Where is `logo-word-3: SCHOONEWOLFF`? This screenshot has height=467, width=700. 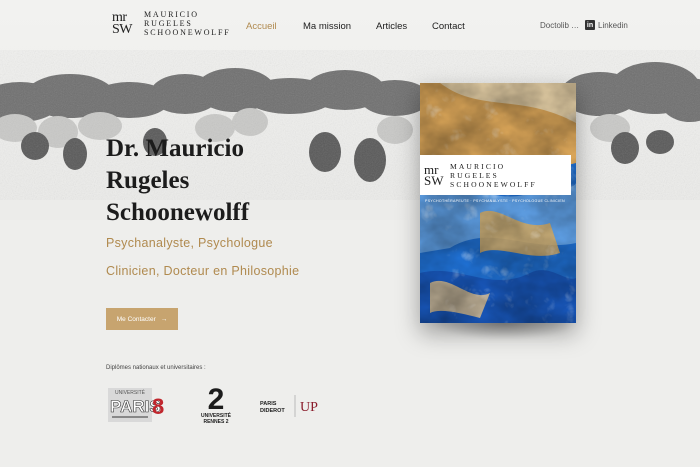
logo-word-3: SCHOONEWOLFF is located at coordinates (187, 32).